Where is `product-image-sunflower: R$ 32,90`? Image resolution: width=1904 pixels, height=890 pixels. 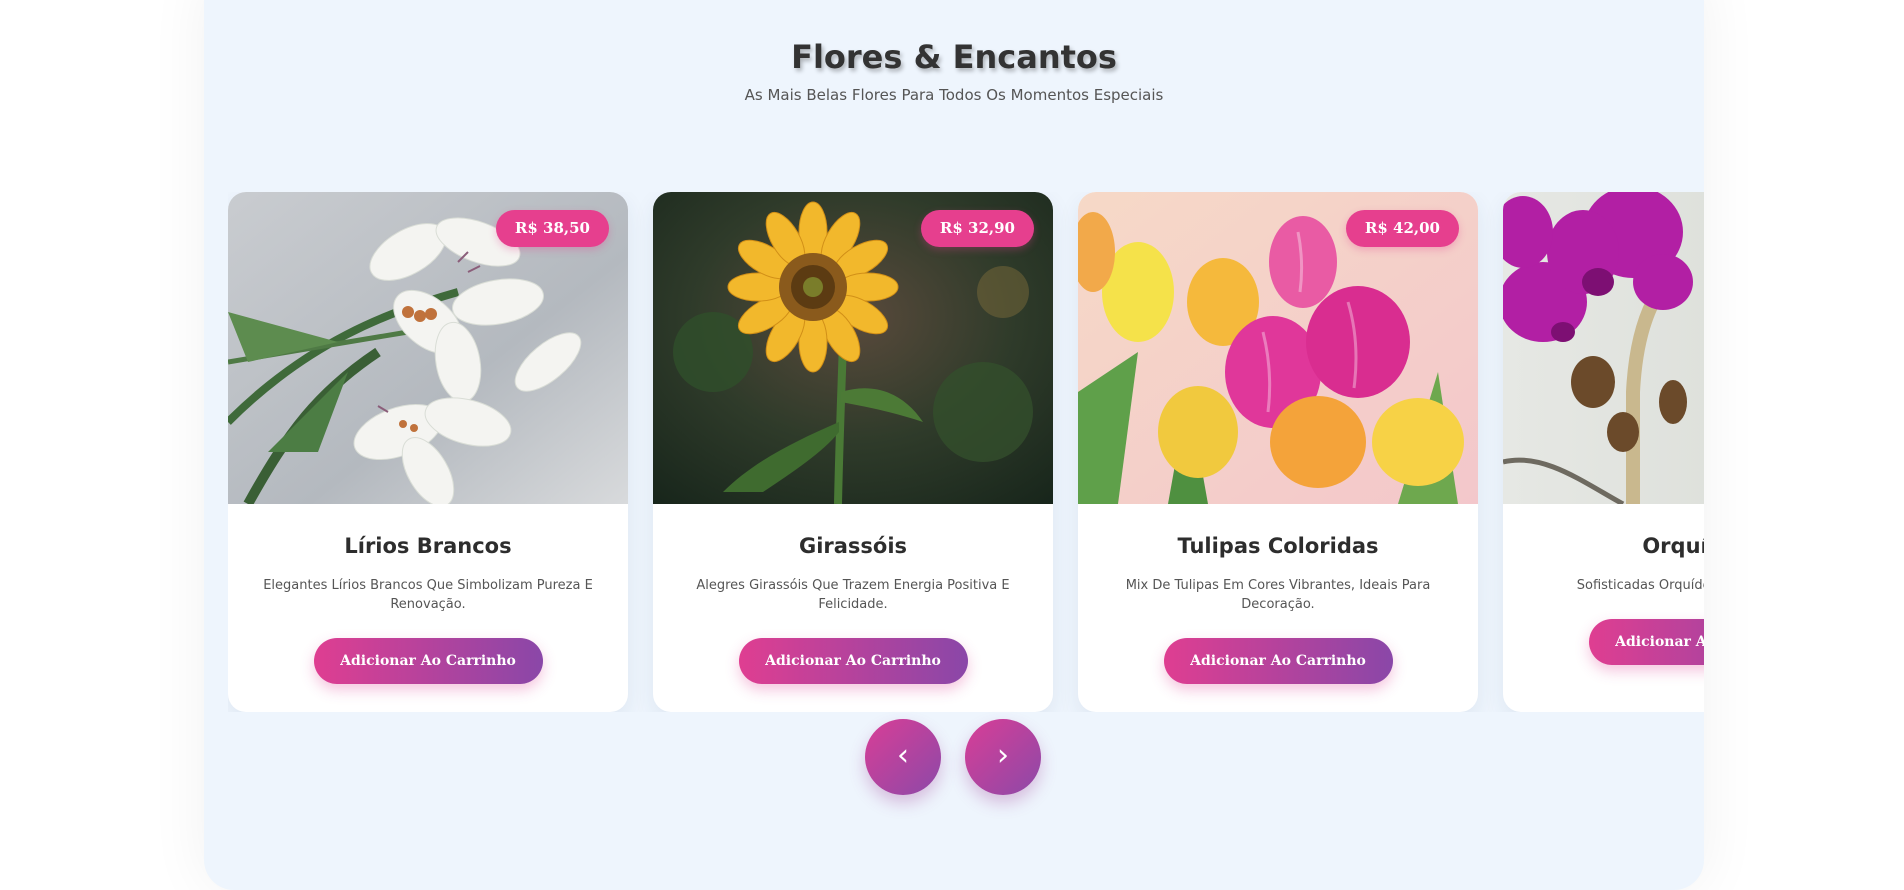 product-image-sunflower: R$ 32,90 is located at coordinates (853, 348).